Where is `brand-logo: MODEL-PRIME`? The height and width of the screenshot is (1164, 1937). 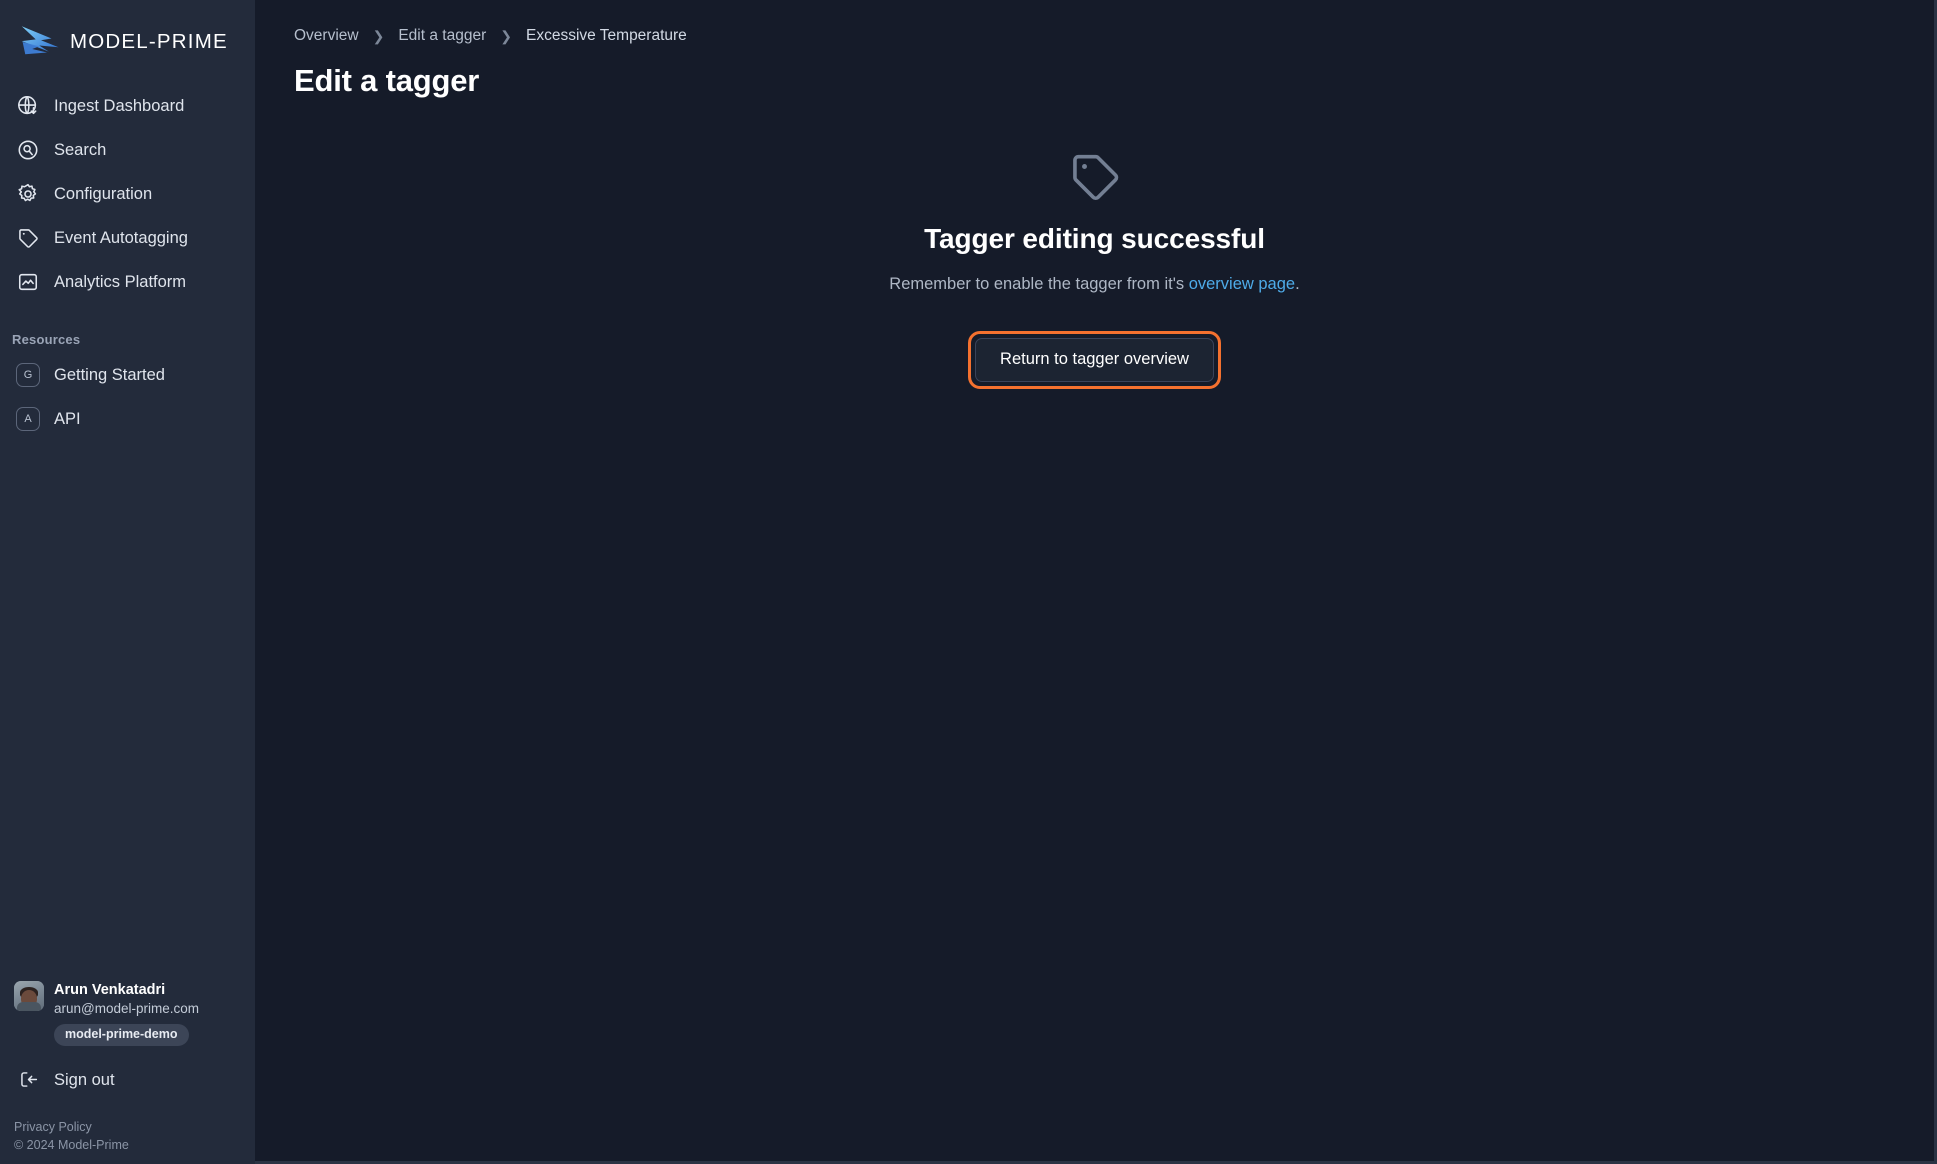 brand-logo: MODEL-PRIME is located at coordinates (127, 33).